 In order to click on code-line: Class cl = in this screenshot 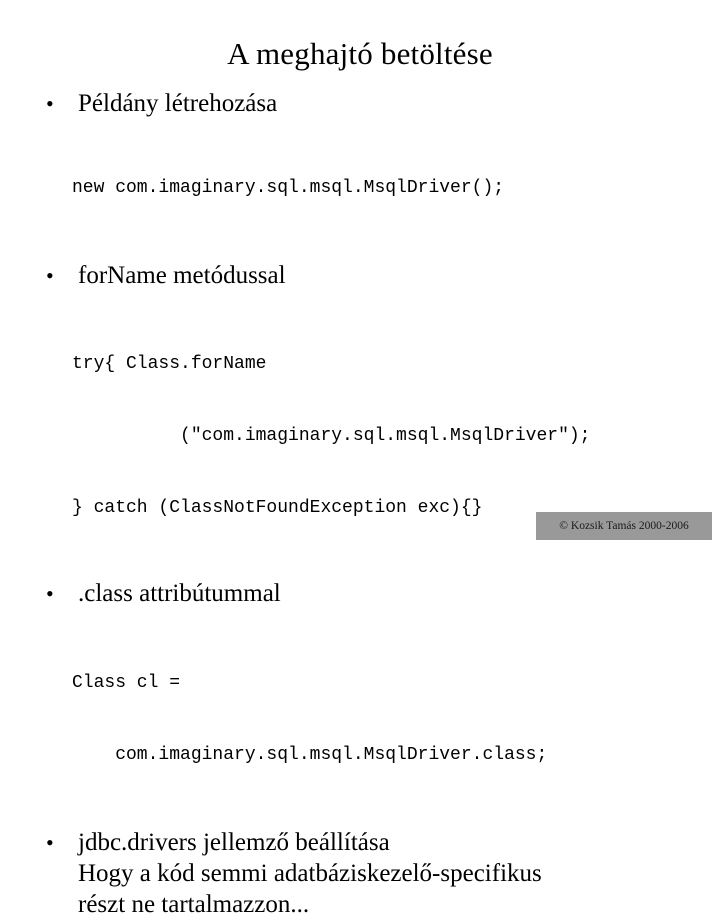, I will do `click(126, 683)`.